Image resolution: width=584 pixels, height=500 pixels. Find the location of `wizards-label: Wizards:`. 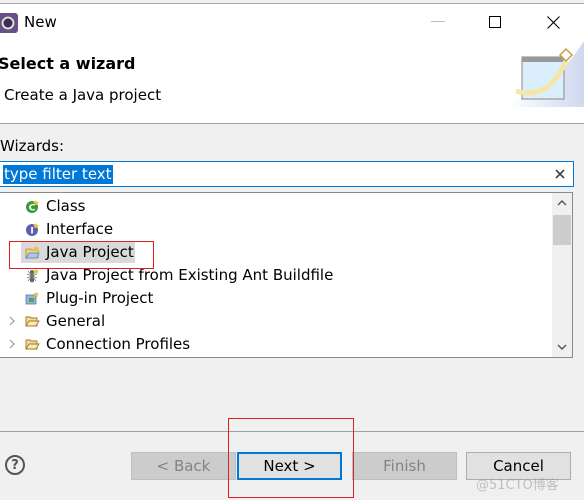

wizards-label: Wizards: is located at coordinates (32, 146).